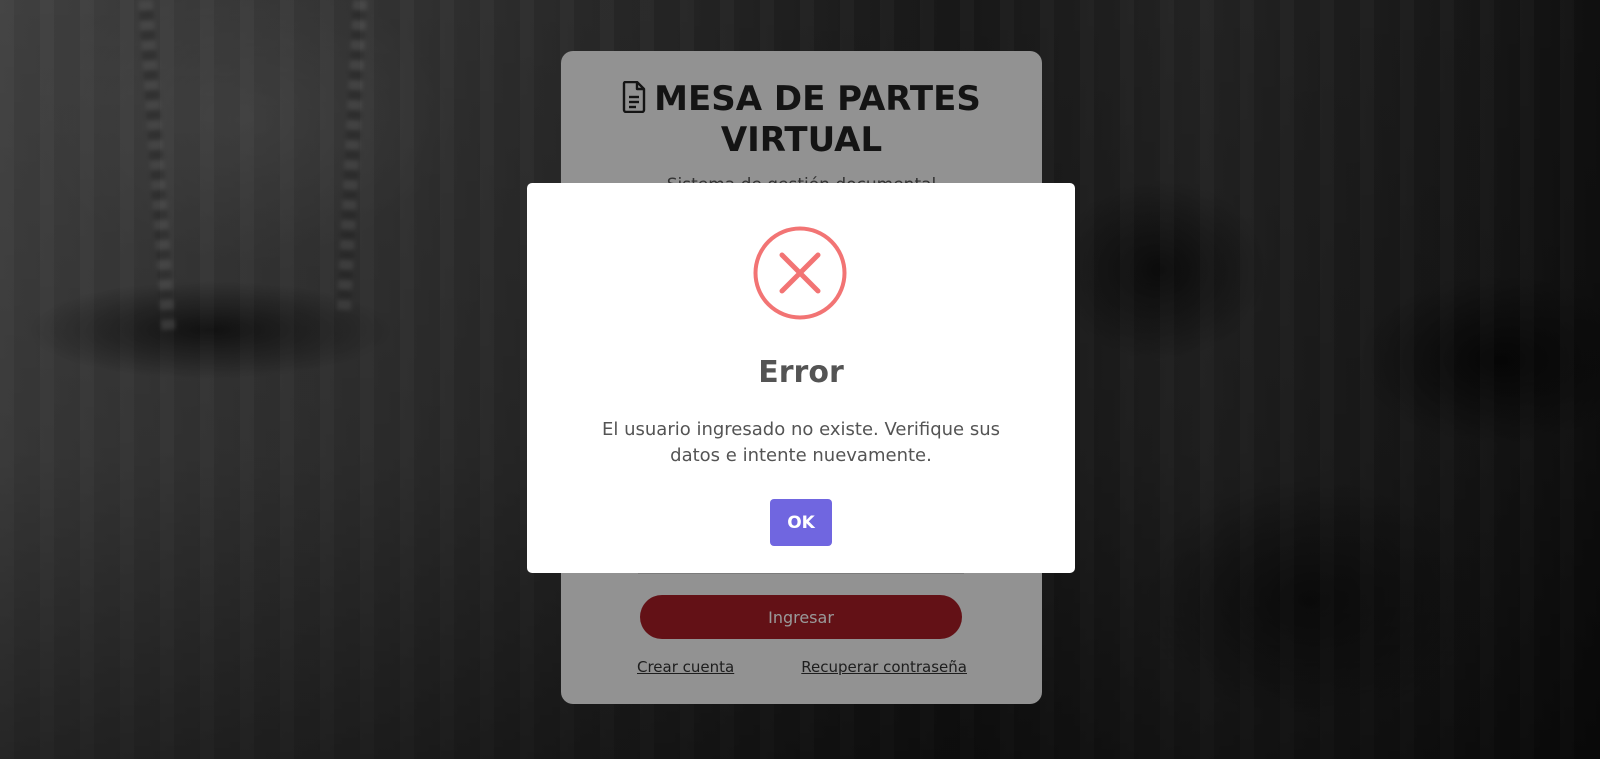 This screenshot has width=1600, height=759. I want to click on ok-button: OK, so click(801, 522).